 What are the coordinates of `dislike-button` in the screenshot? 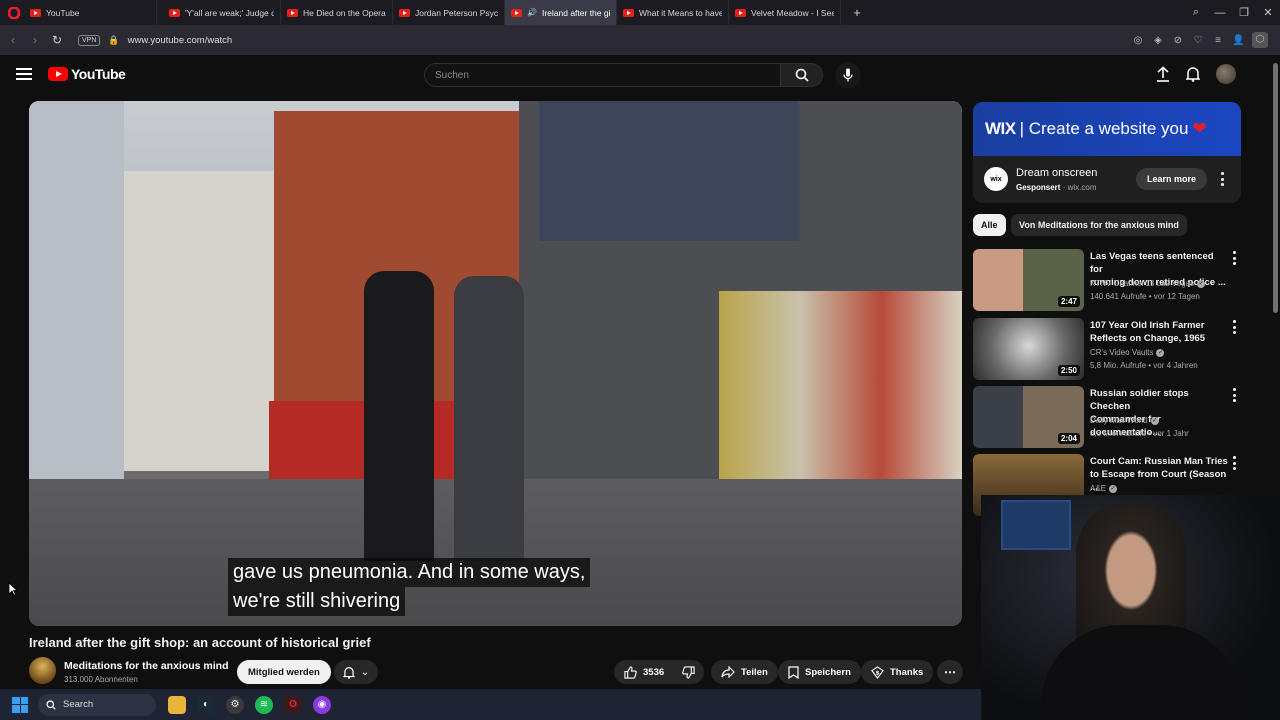 It's located at (688, 672).